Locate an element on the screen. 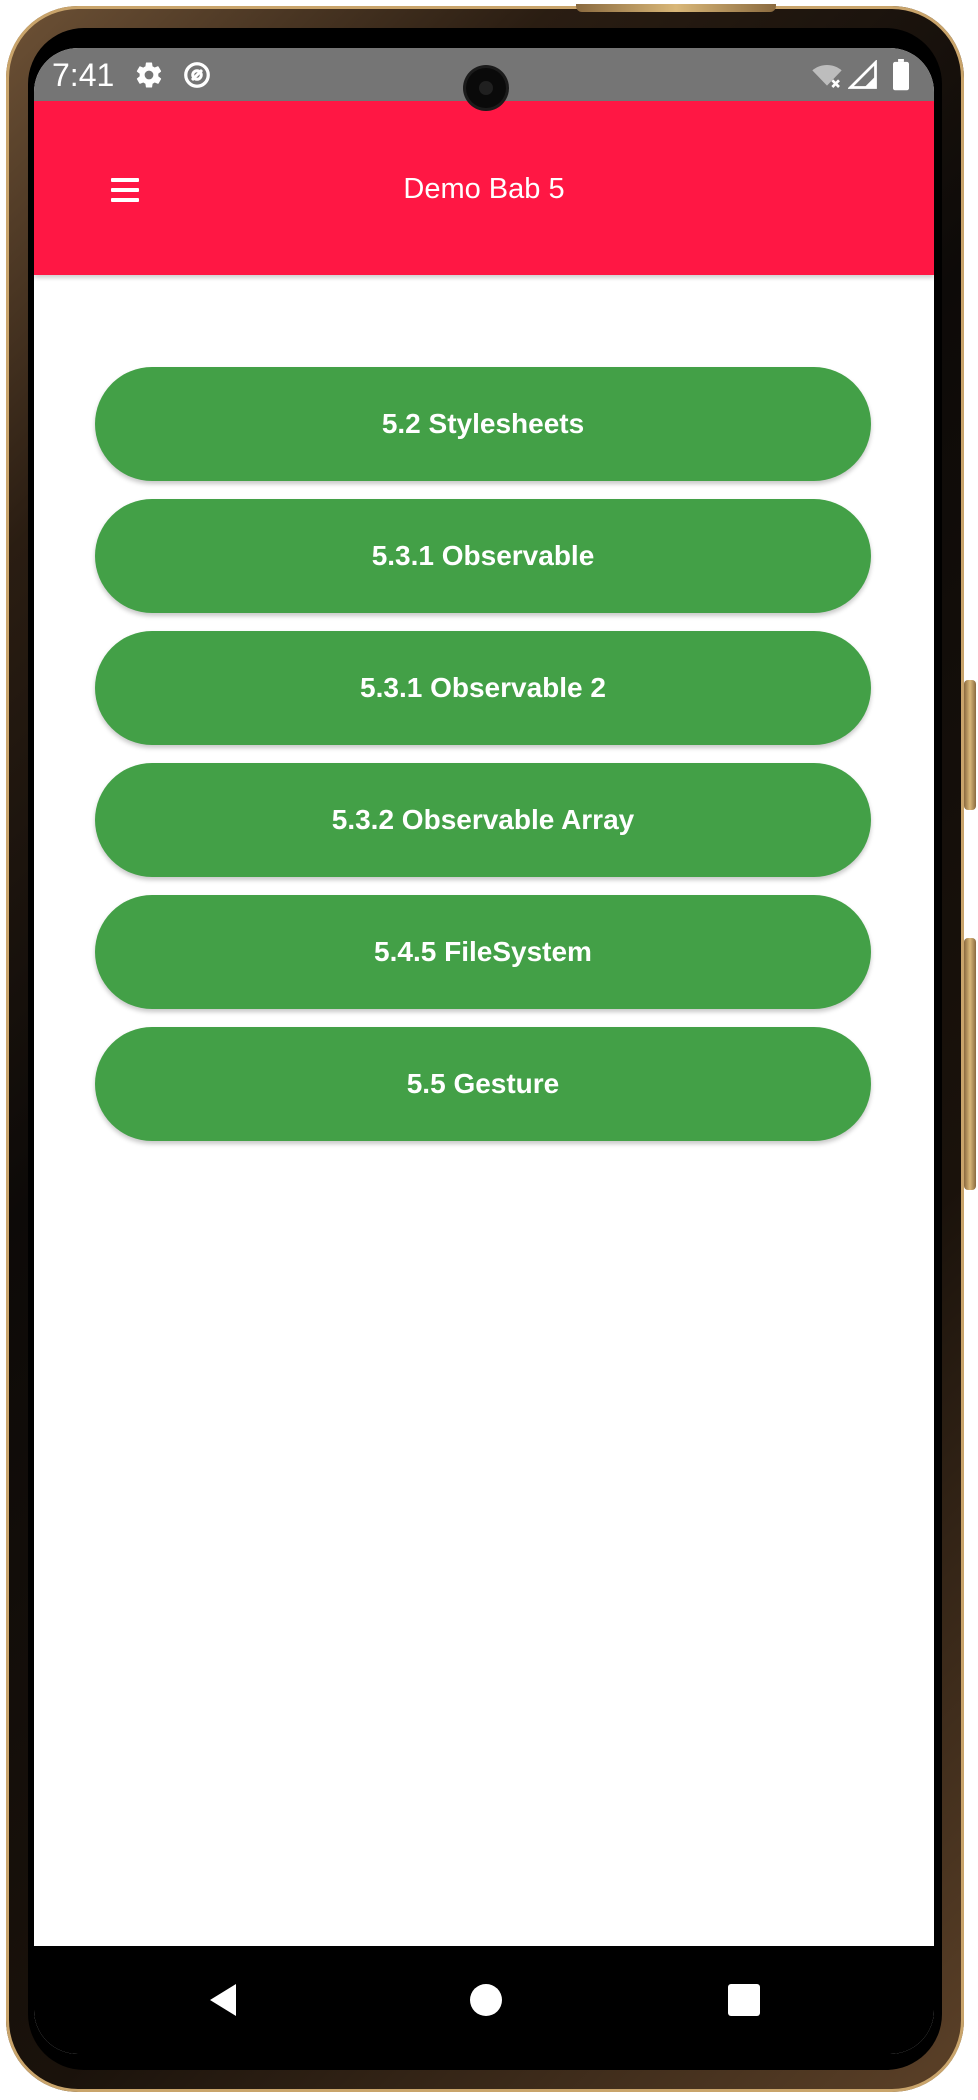 The height and width of the screenshot is (2100, 978). gear-icon is located at coordinates (149, 75).